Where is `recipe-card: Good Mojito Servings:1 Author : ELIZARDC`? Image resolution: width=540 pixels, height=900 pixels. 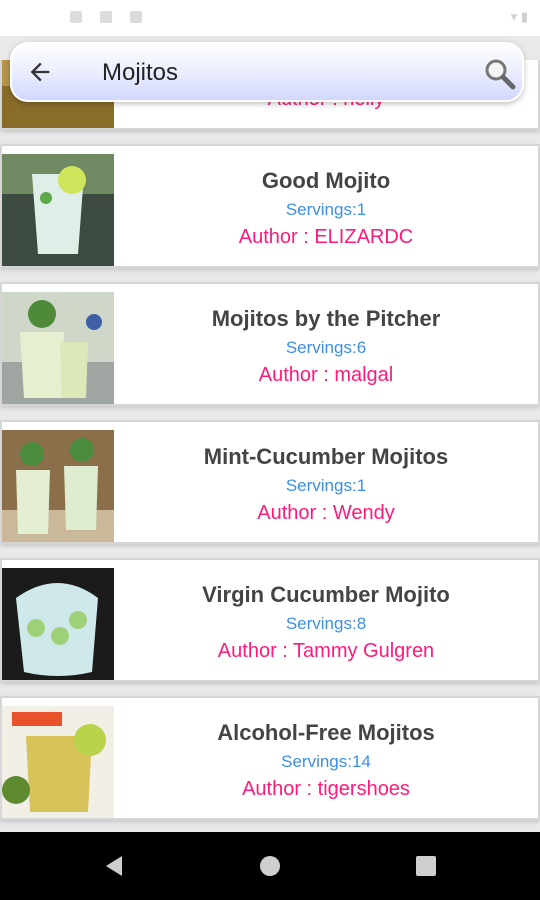 recipe-card: Good Mojito Servings:1 Author : ELIZARDC is located at coordinates (270, 206).